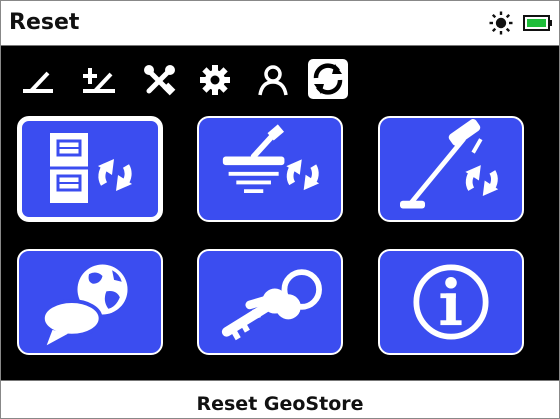 This screenshot has height=419, width=560. Describe the element at coordinates (271, 305) in the screenshot. I see `keys-icon` at that location.